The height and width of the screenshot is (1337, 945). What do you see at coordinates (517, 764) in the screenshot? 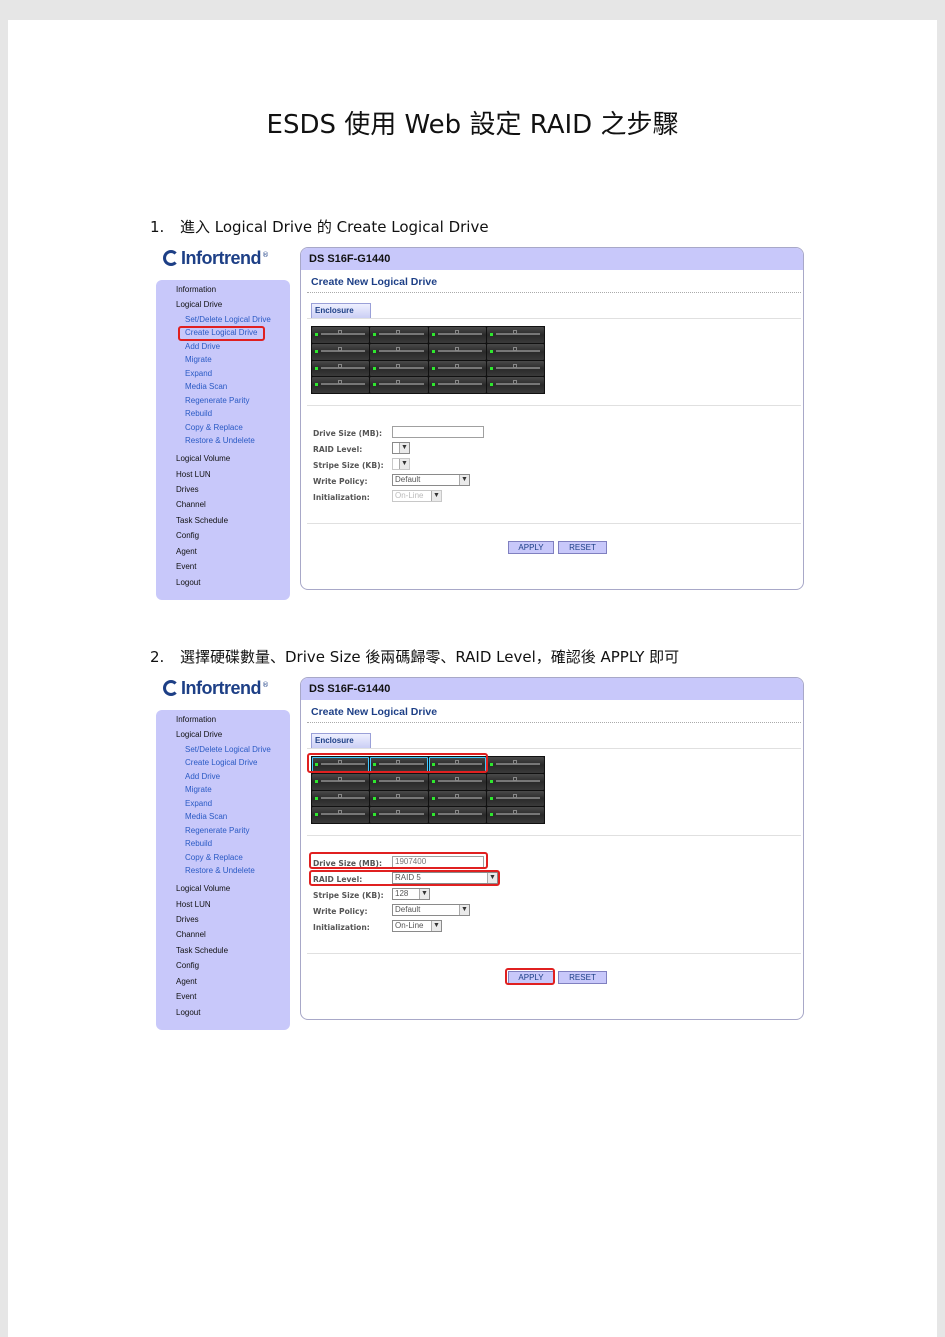
I see `drive-tray-bar` at bounding box center [517, 764].